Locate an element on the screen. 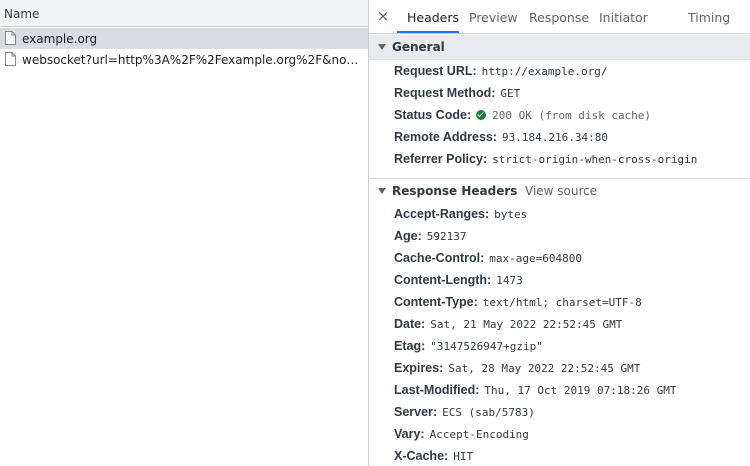  general-row-remote-address: Remote Address: 93.184.216.34:80 is located at coordinates (501, 137).